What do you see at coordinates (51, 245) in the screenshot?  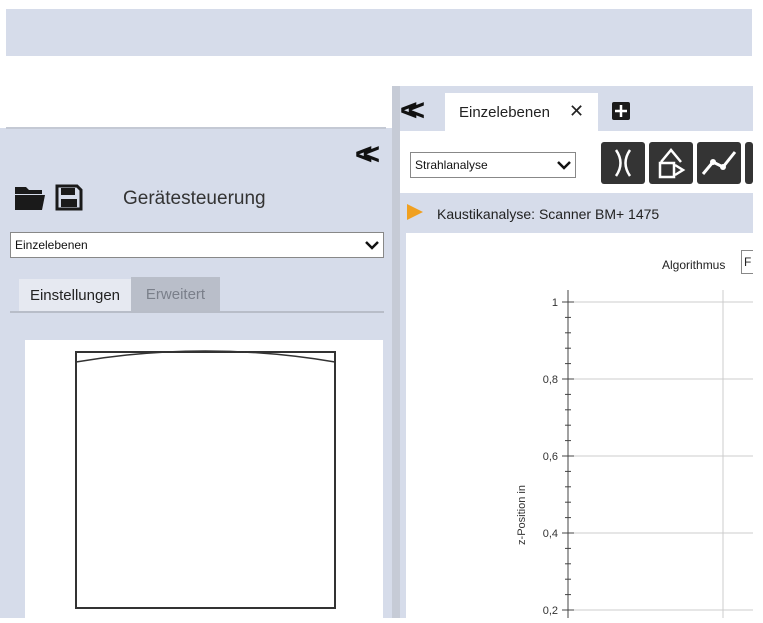 I see `mode-select-value: Einzelebenen` at bounding box center [51, 245].